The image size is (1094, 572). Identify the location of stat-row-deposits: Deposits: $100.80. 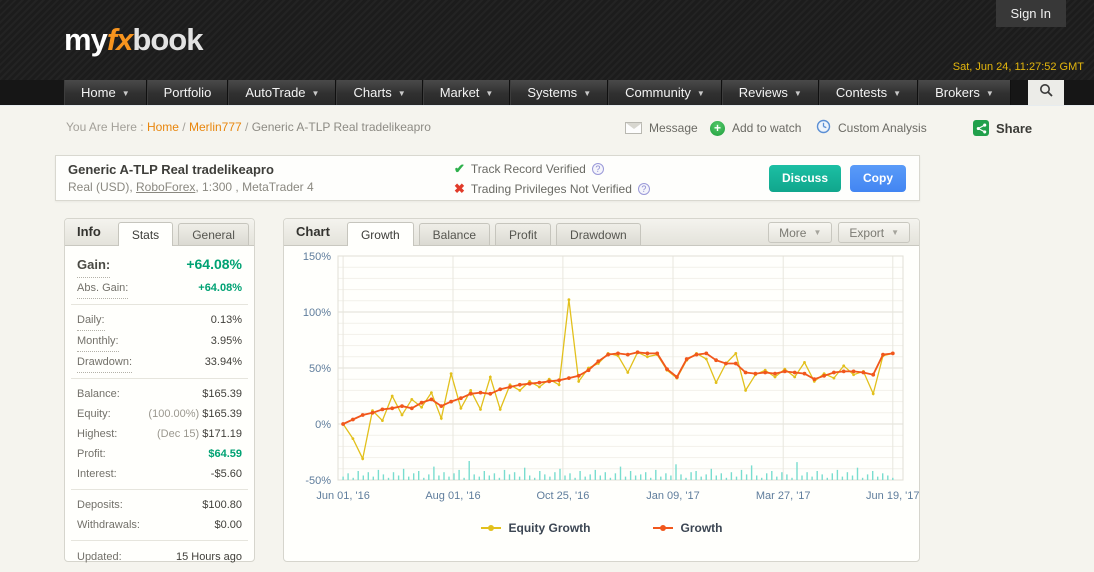
(159, 505).